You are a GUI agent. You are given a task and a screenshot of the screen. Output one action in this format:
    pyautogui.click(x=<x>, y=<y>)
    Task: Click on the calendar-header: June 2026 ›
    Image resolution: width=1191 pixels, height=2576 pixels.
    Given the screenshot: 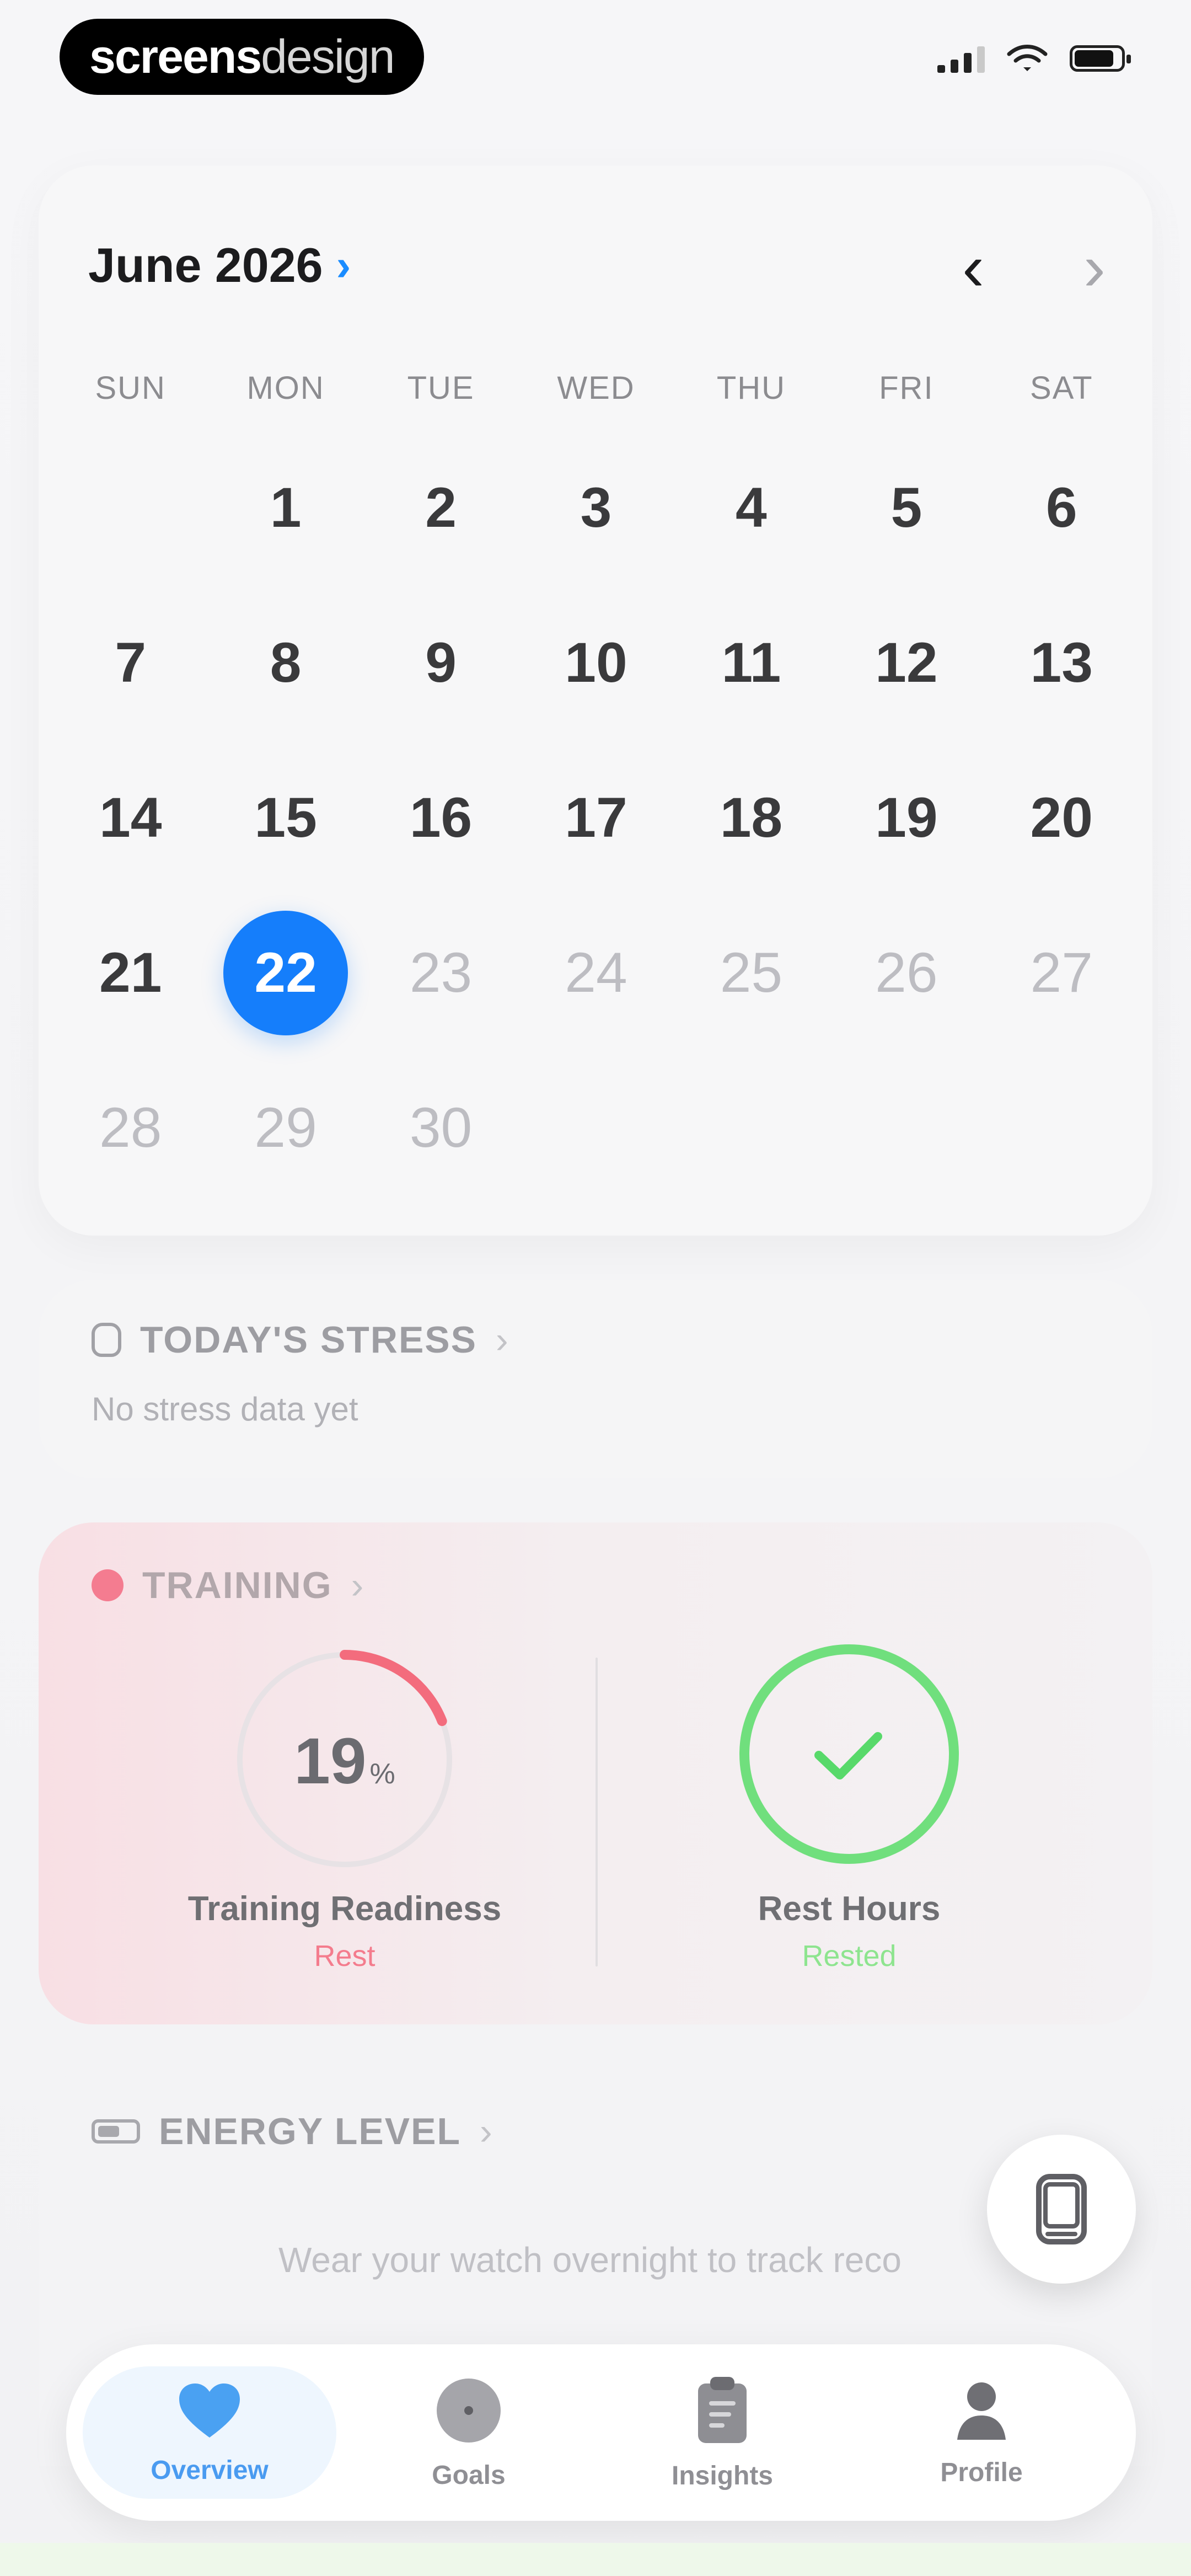 What is the action you would take?
    pyautogui.click(x=219, y=265)
    